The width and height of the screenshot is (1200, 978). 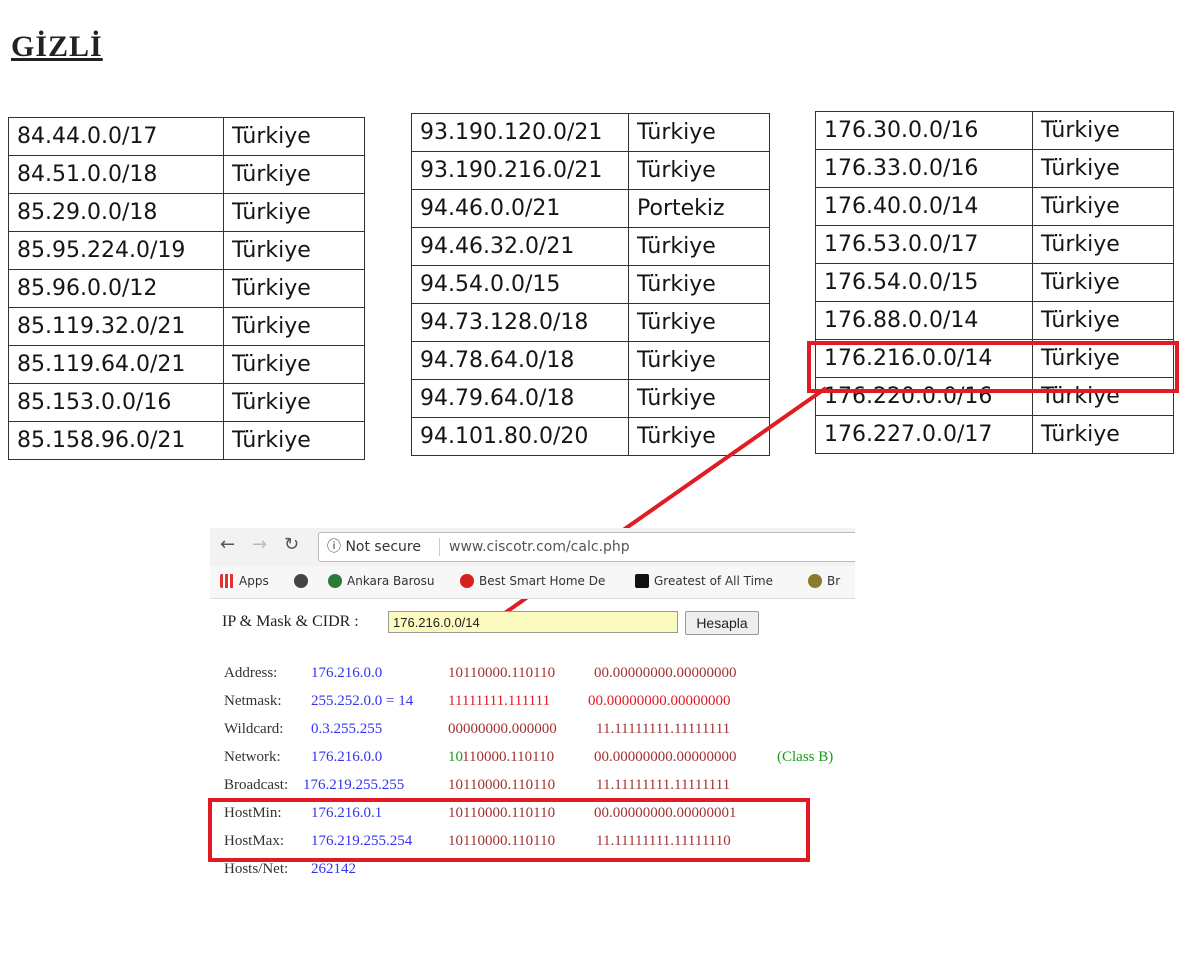 I want to click on apps-grid-icon, so click(x=227, y=581).